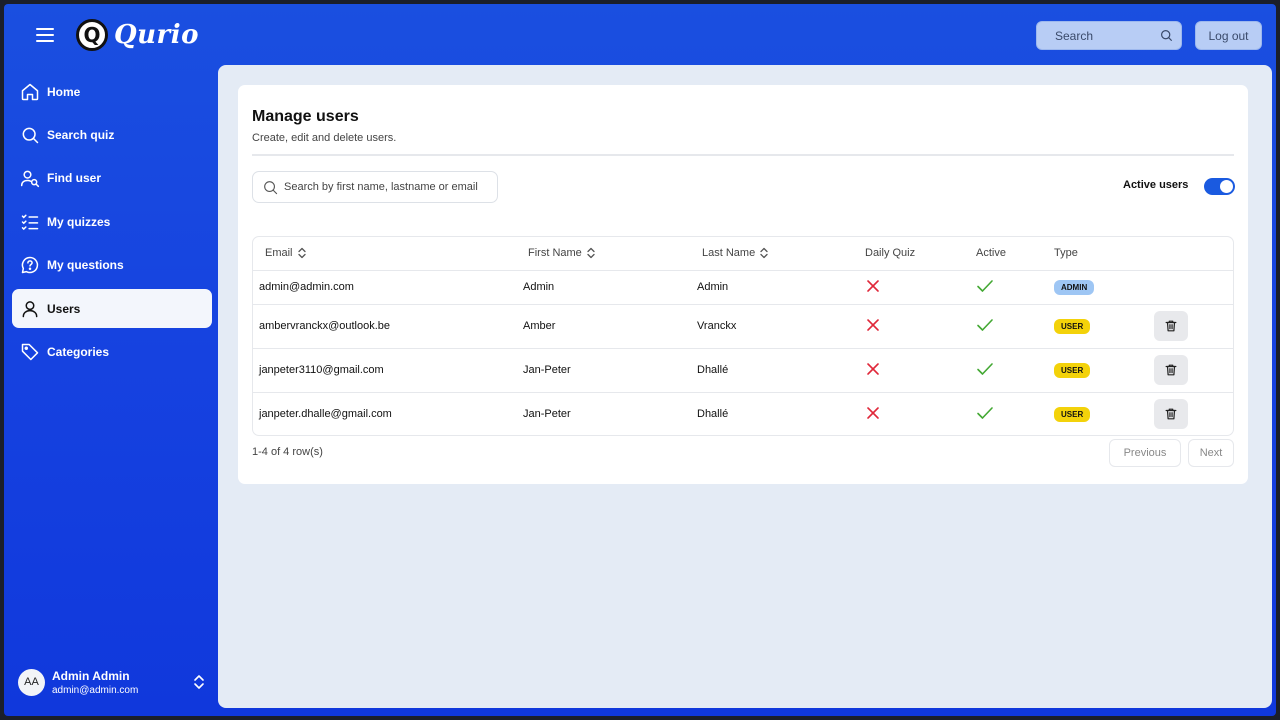 Image resolution: width=1280 pixels, height=720 pixels. I want to click on sidebar-item-find-user: Find user, so click(112, 177).